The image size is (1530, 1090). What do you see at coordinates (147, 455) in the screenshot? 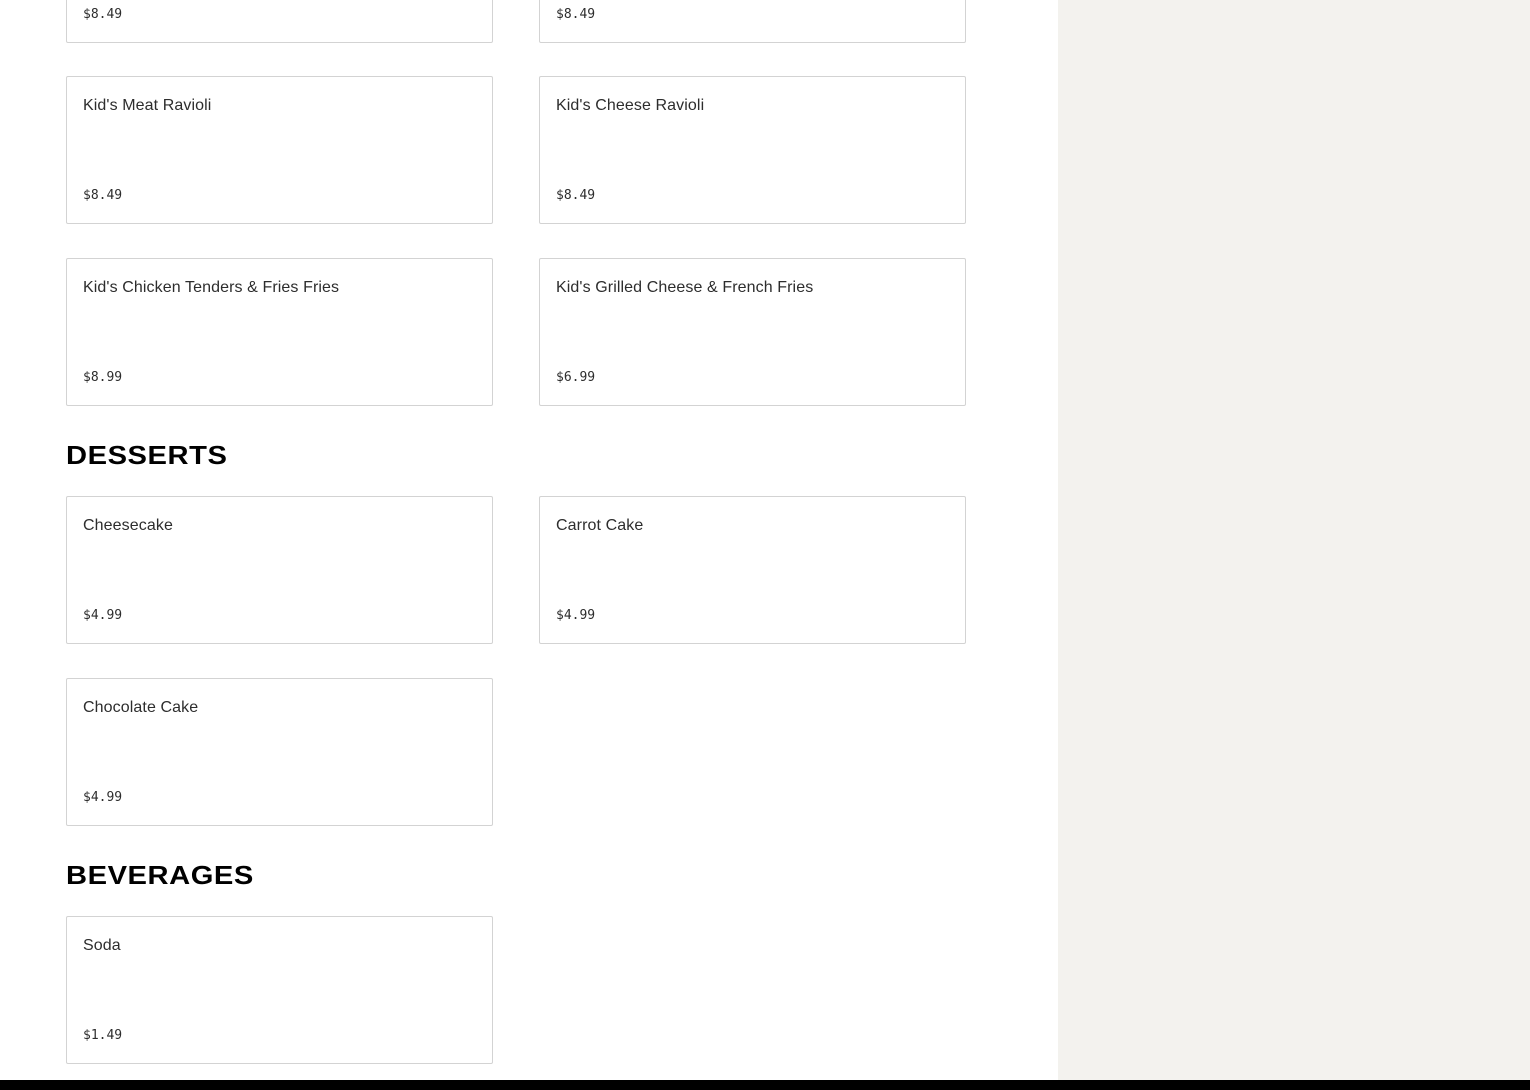
I see `section-title-desserts: DESSERTS` at bounding box center [147, 455].